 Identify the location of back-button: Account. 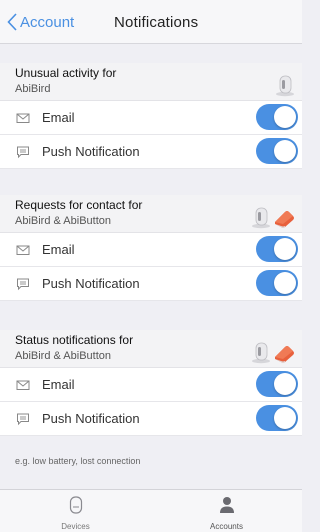
(40, 22).